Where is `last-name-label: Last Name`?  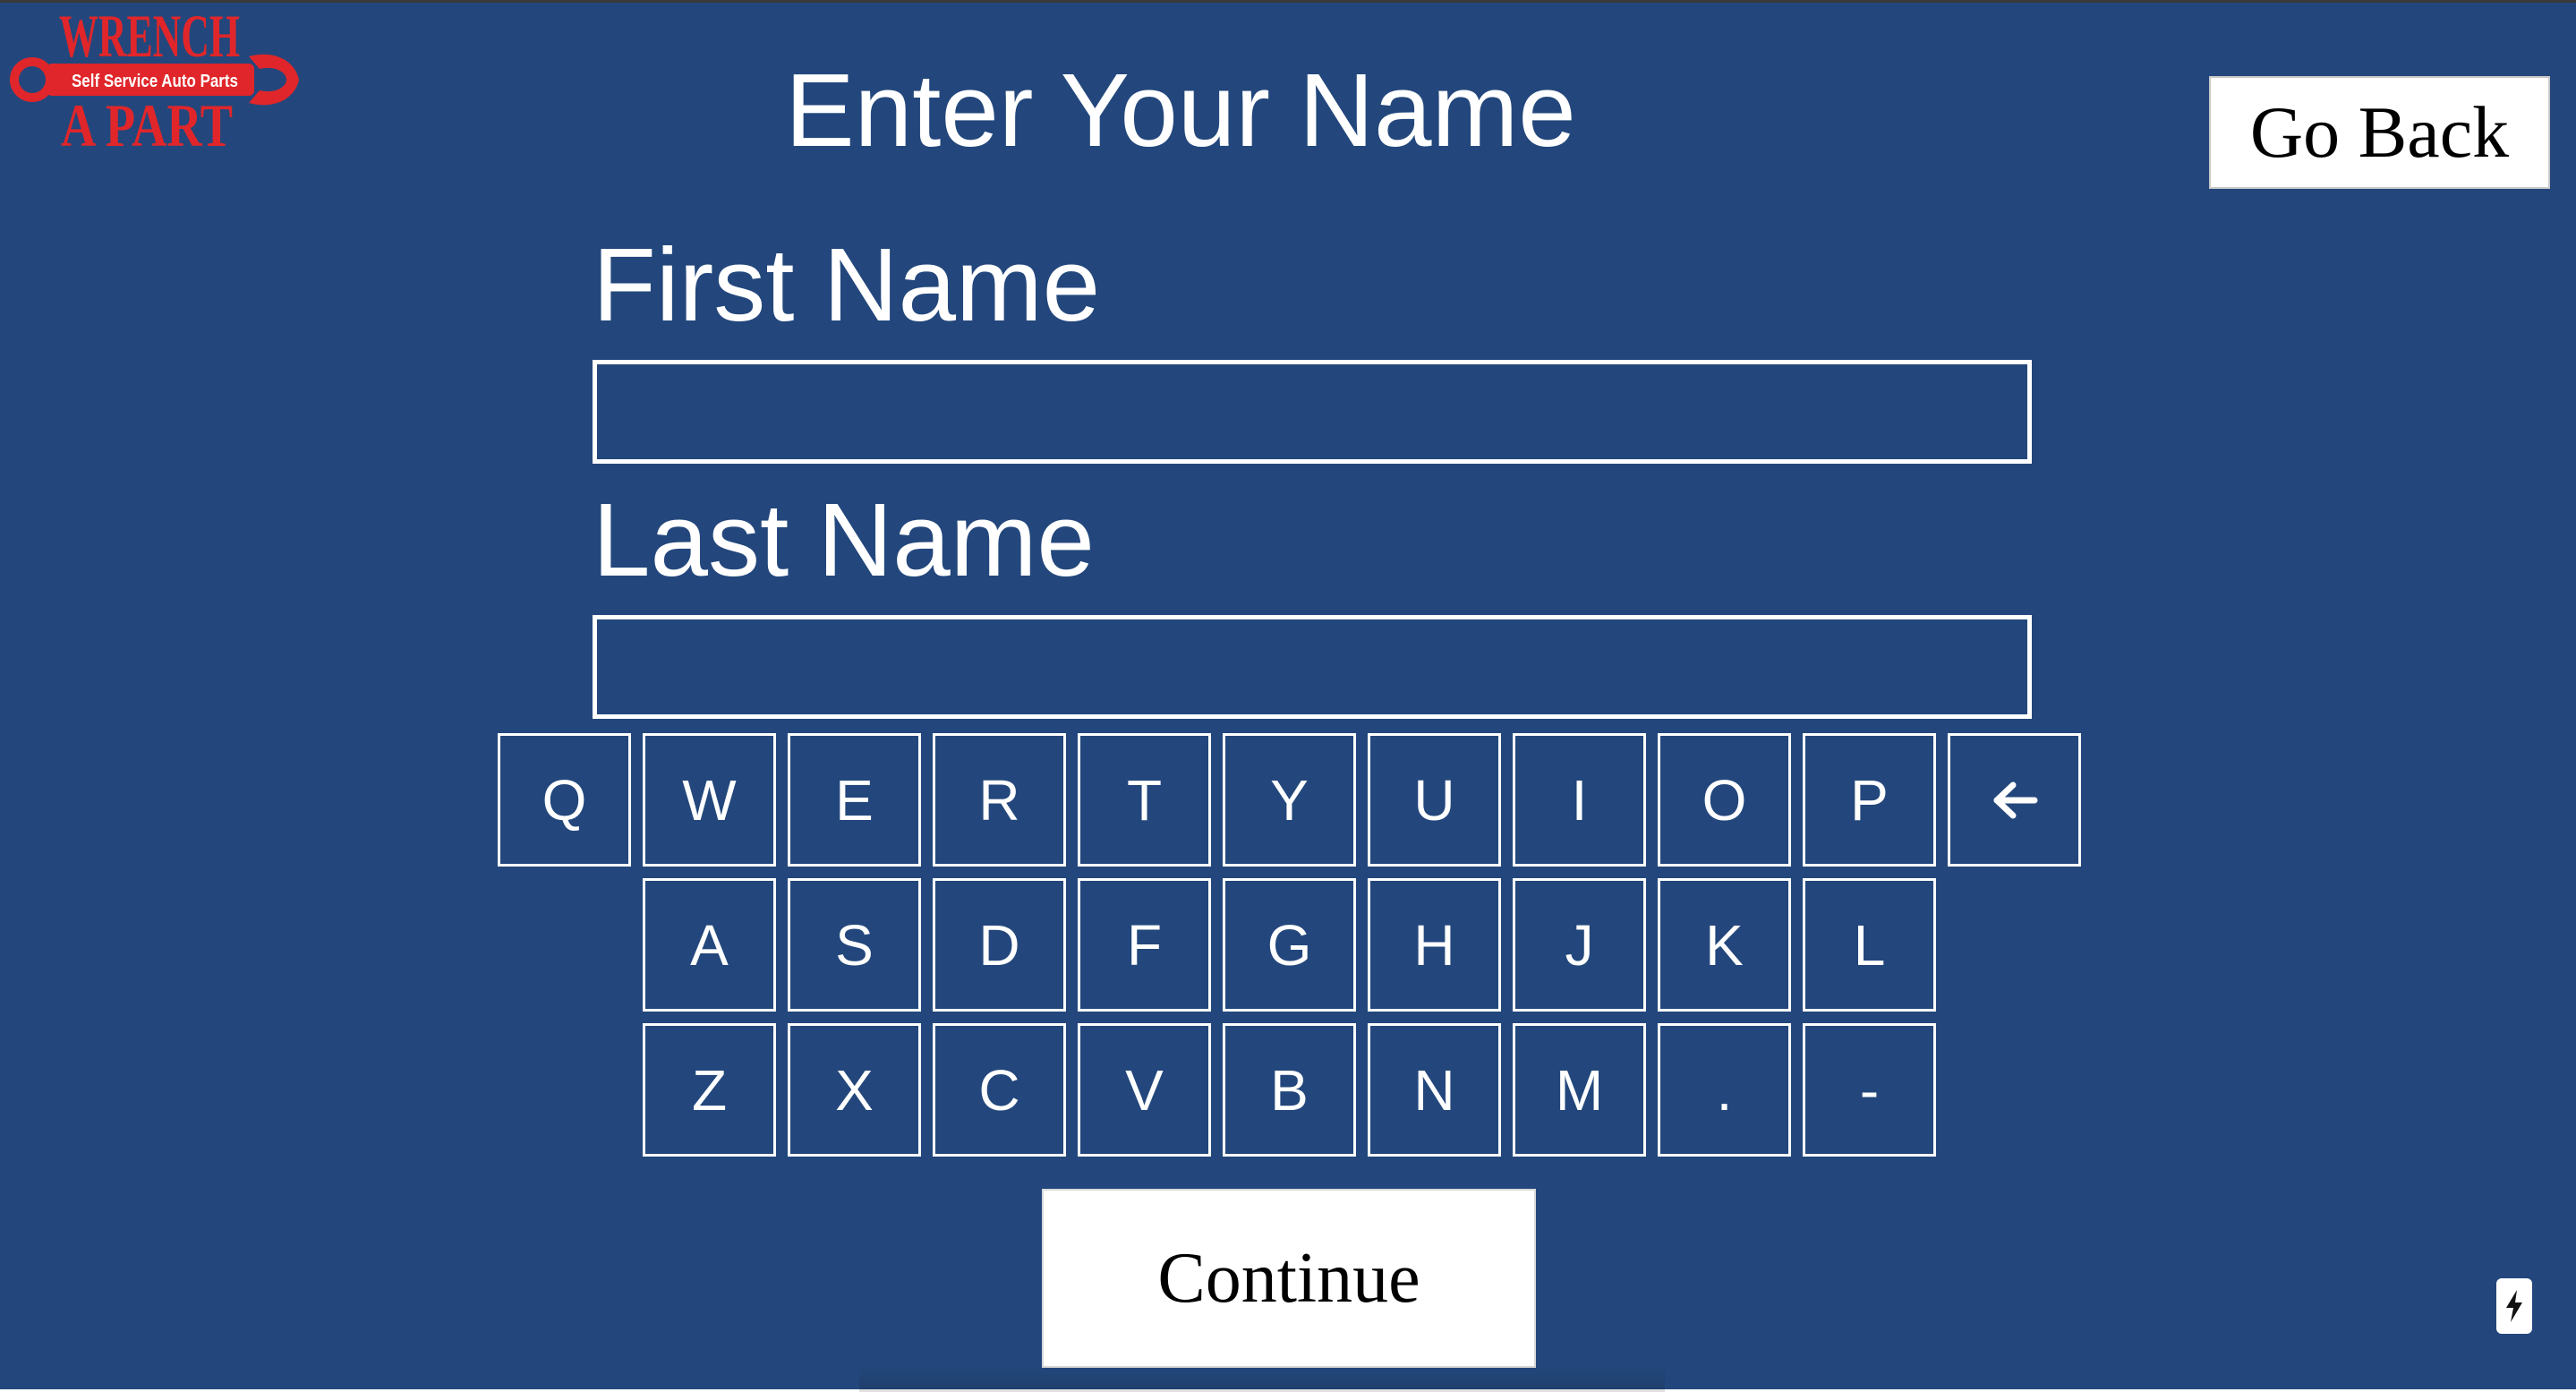
last-name-label: Last Name is located at coordinates (844, 540).